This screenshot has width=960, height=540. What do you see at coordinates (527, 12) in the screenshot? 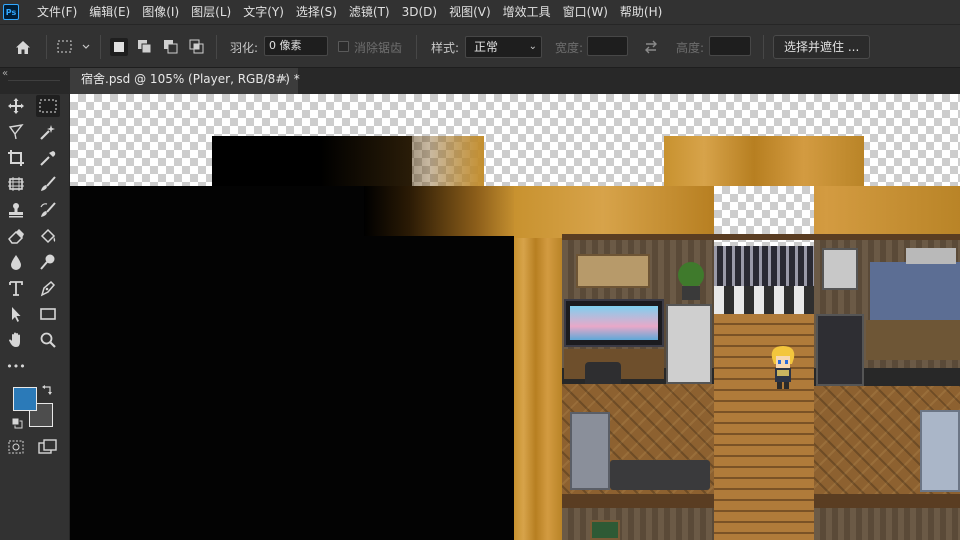
I see `menu-plugins: 增效工具` at bounding box center [527, 12].